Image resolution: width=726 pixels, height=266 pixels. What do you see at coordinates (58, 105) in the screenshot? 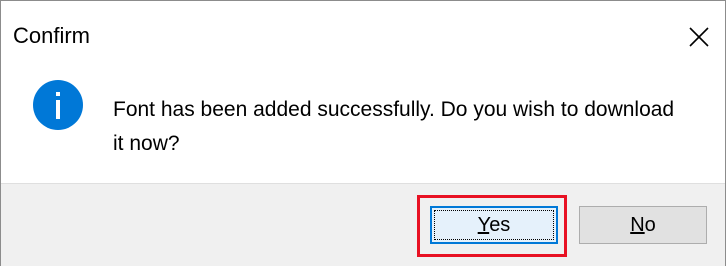
I see `info-icon` at bounding box center [58, 105].